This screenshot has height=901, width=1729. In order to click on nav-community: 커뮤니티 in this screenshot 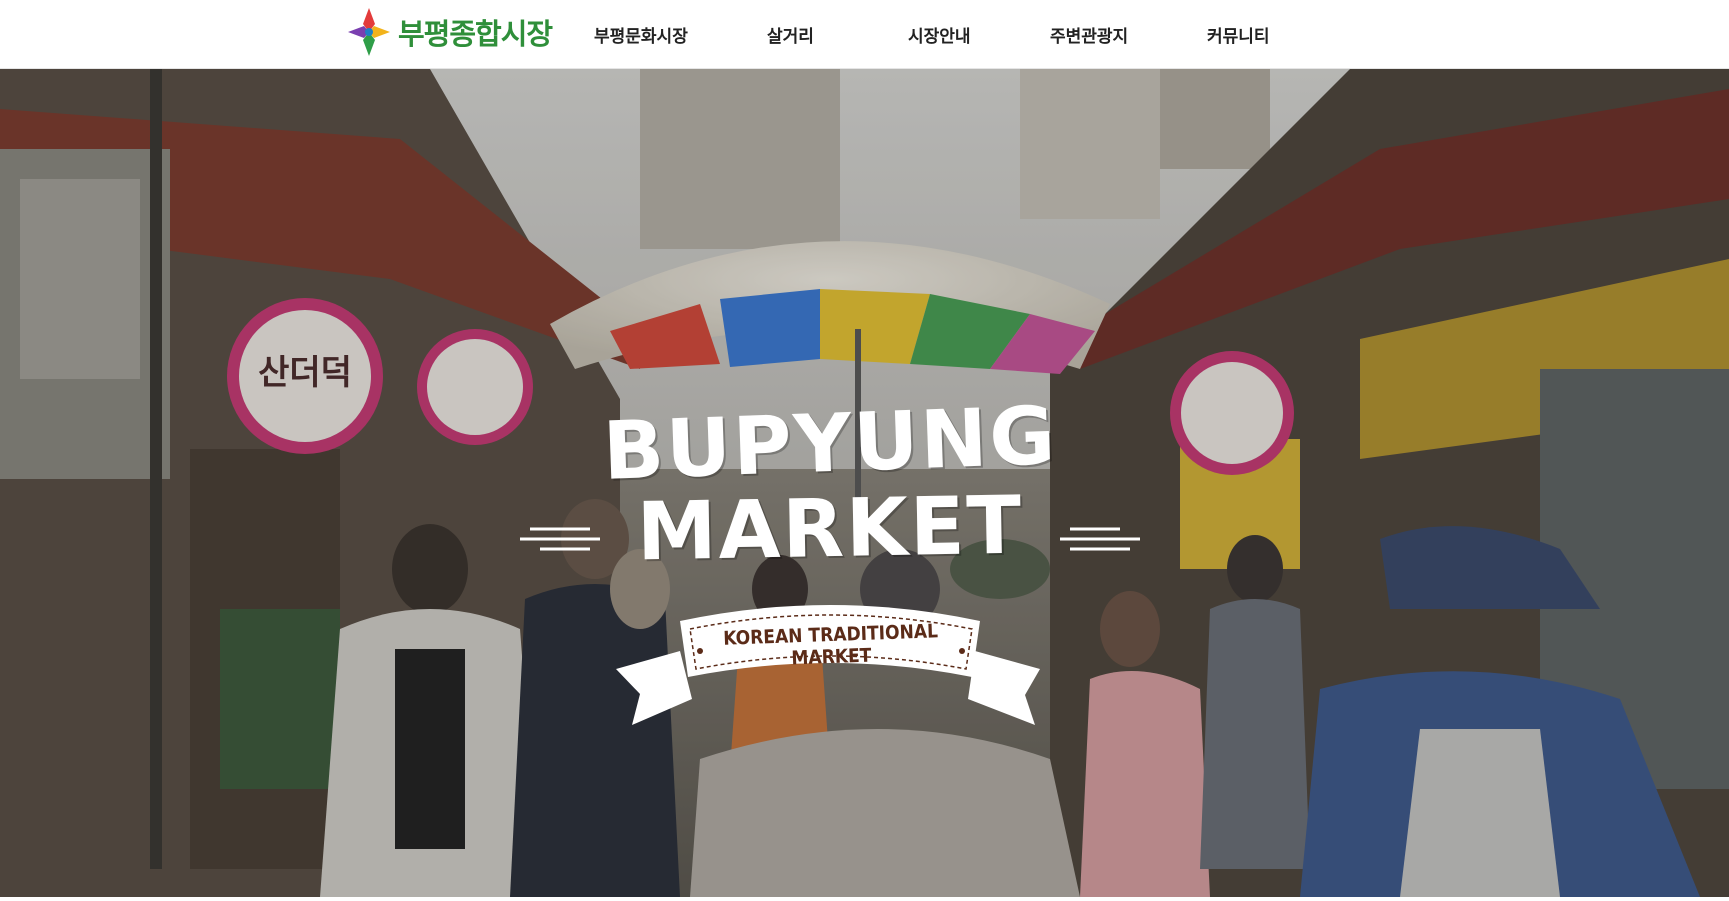, I will do `click(1238, 34)`.